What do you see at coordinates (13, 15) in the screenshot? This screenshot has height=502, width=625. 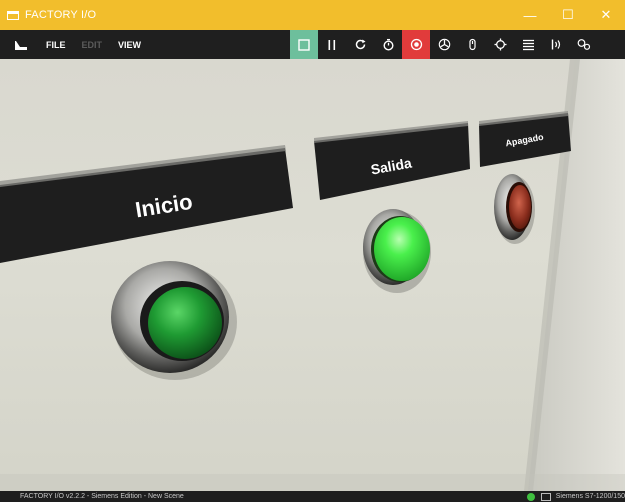 I see `factory-io-logo-icon` at bounding box center [13, 15].